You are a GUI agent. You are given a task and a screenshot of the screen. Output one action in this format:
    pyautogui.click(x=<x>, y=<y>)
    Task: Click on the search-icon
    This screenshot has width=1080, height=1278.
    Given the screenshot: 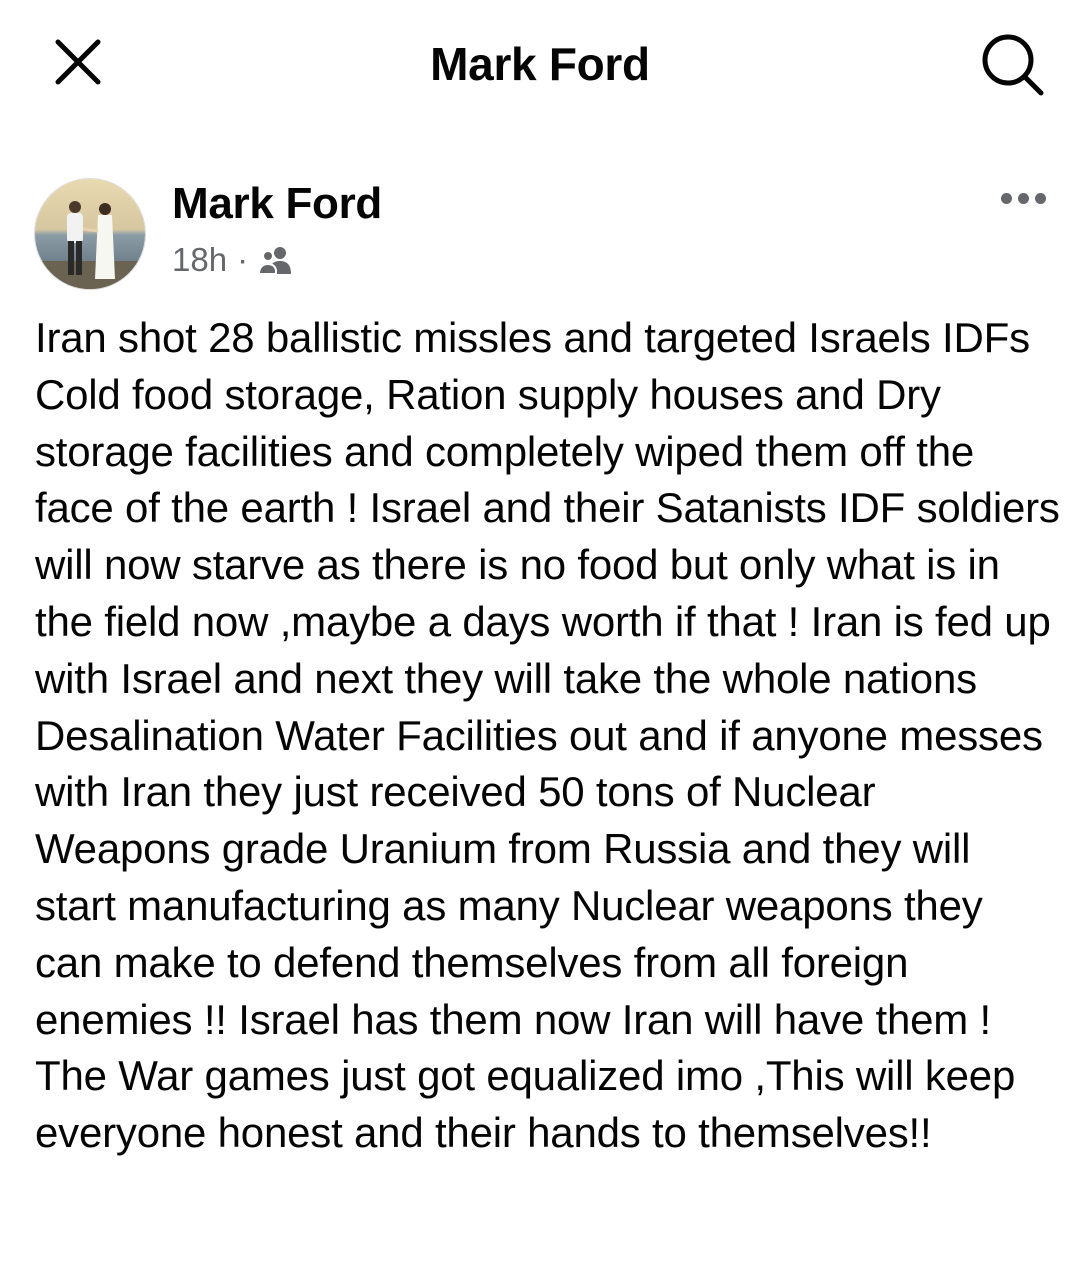 What is the action you would take?
    pyautogui.click(x=1013, y=65)
    